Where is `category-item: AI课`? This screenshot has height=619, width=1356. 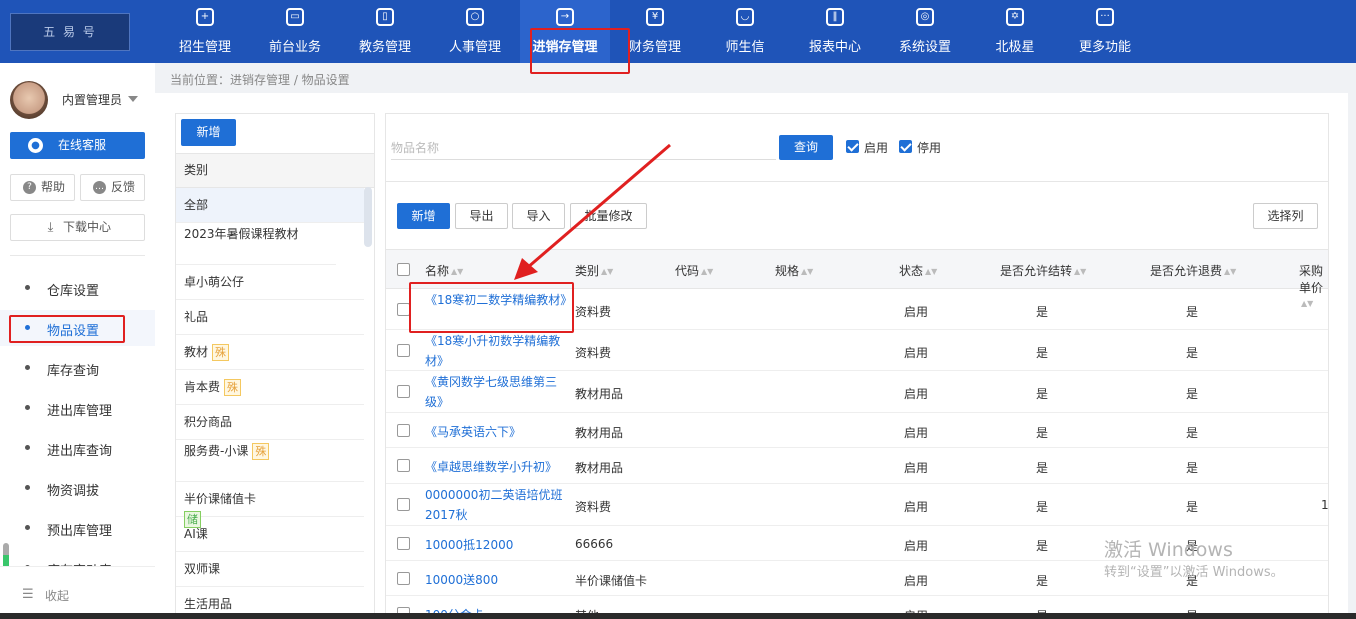 category-item: AI课 is located at coordinates (270, 534).